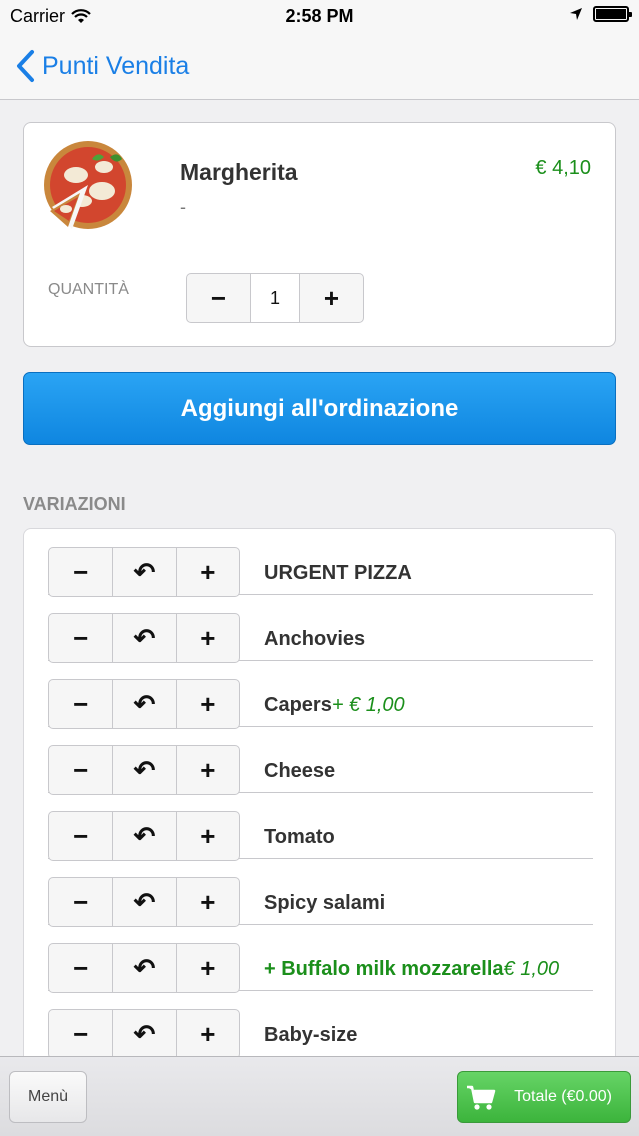  Describe the element at coordinates (563, 168) in the screenshot. I see `product-price: € 4,10` at that location.